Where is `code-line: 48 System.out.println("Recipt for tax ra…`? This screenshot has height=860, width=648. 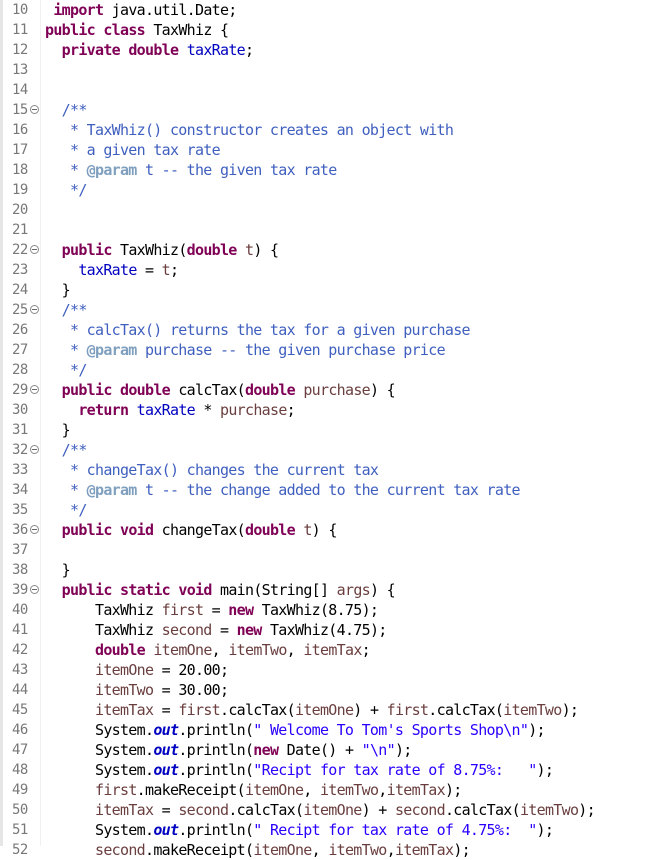 code-line: 48 System.out.println("Recipt for tax ra… is located at coordinates (324, 770).